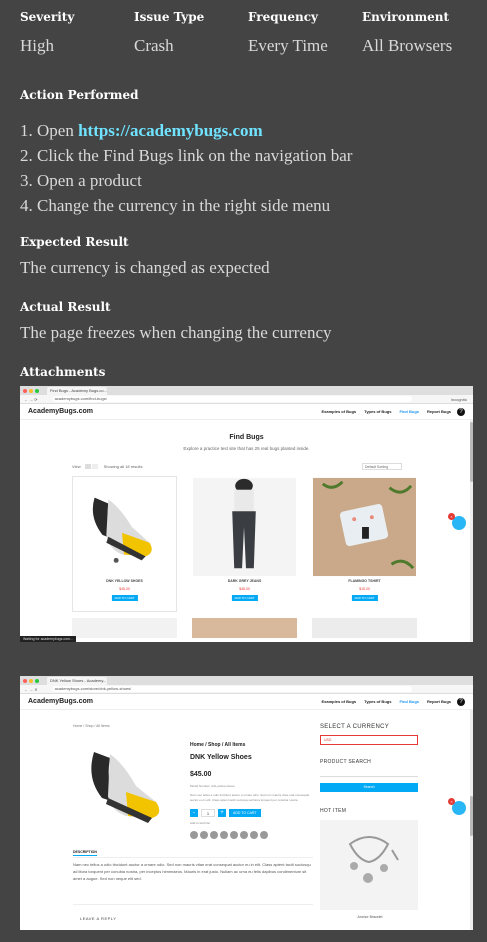 This screenshot has width=487, height=942. What do you see at coordinates (369, 740) in the screenshot?
I see `currency-select: USD` at bounding box center [369, 740].